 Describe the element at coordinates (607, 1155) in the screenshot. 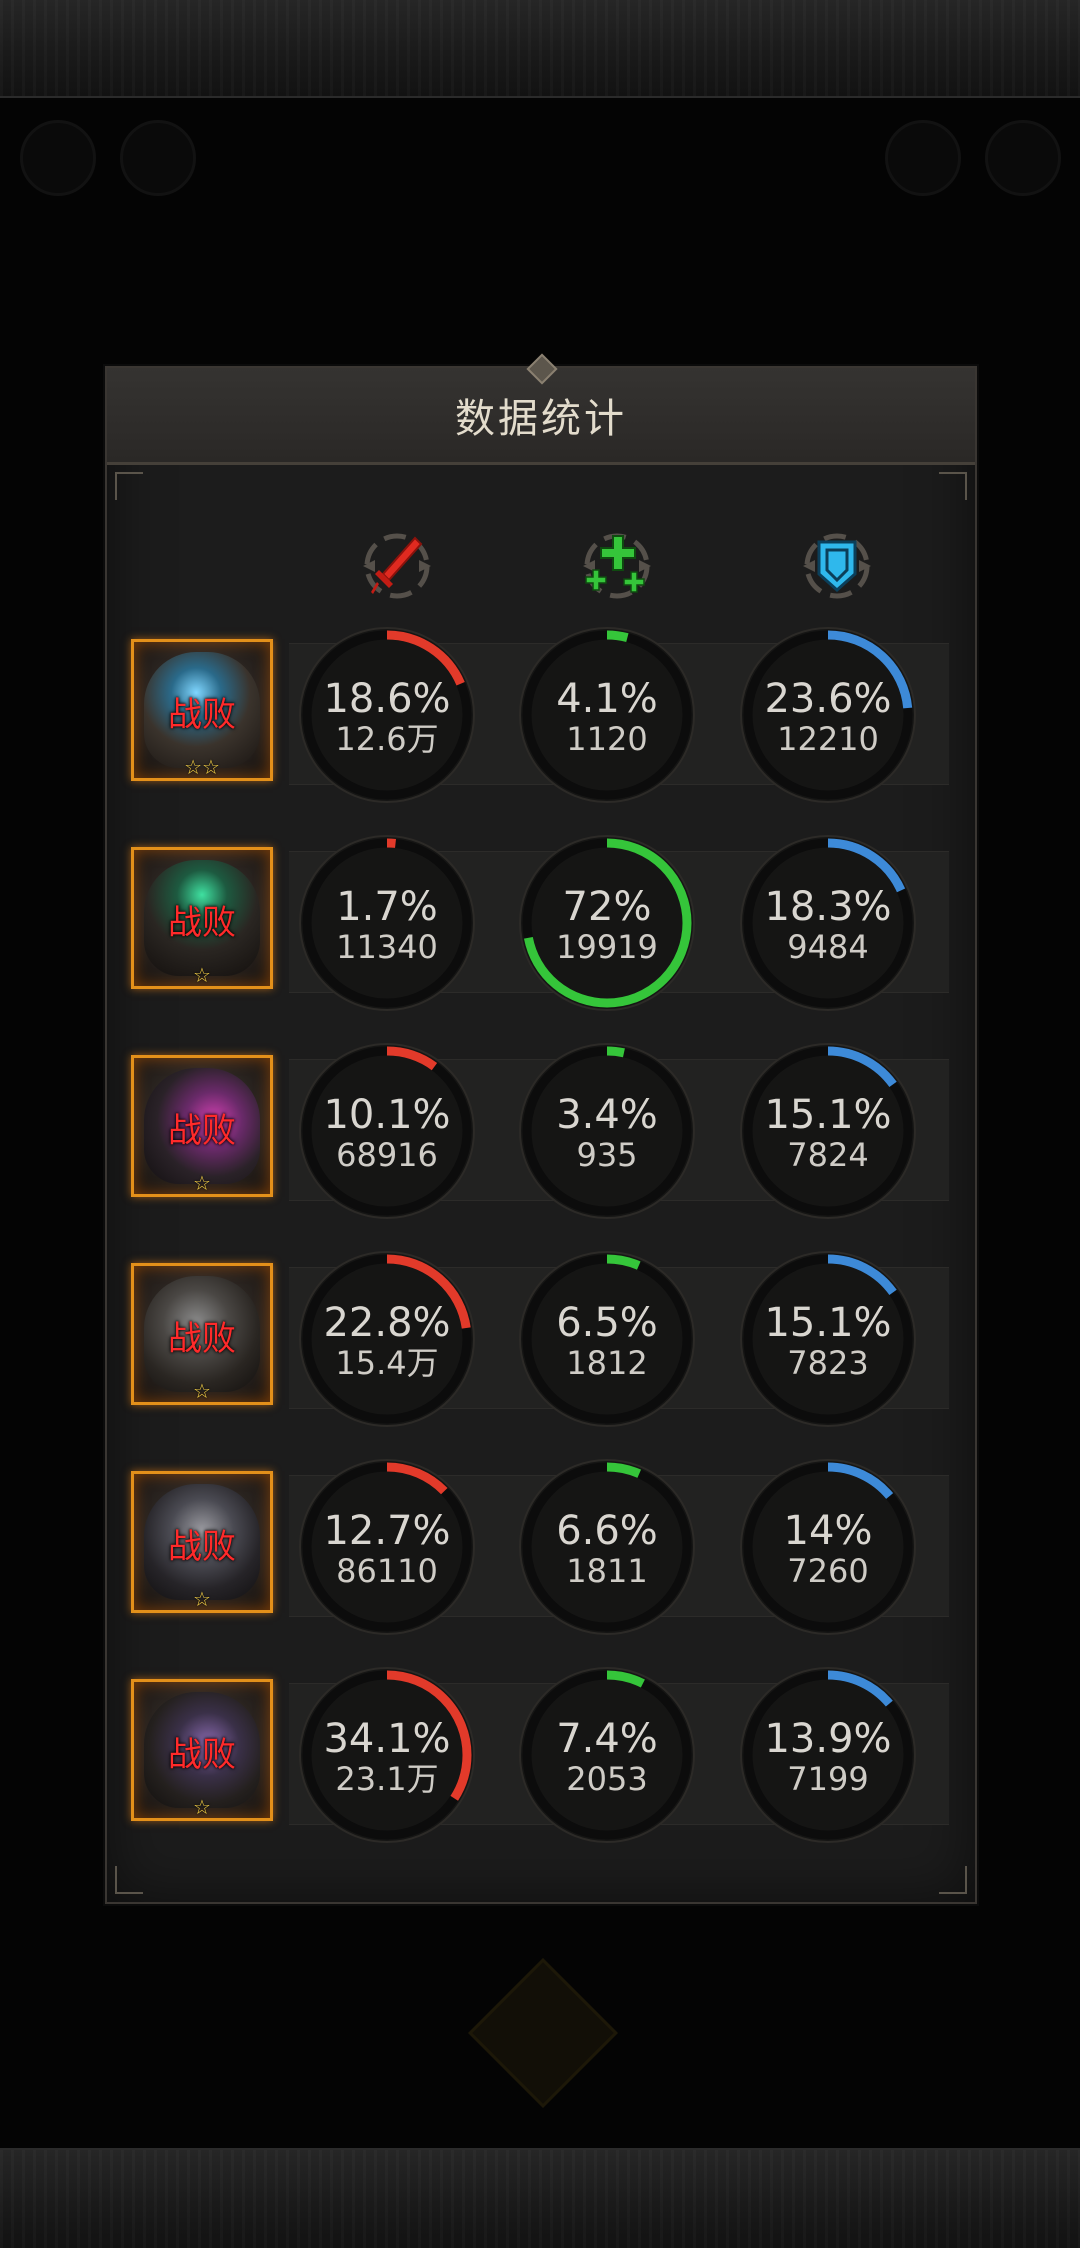

I see `value-label: 935` at that location.